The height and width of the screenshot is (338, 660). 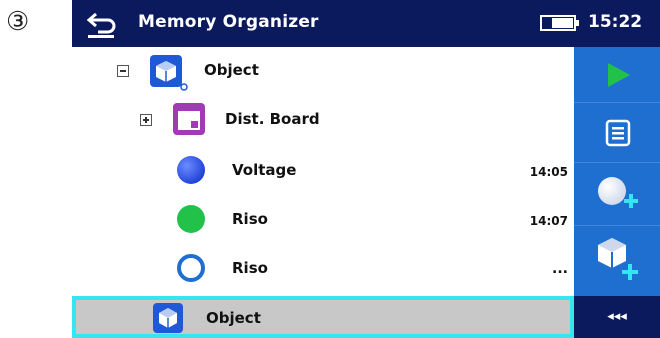 I want to click on measurement-empty-icon, so click(x=191, y=268).